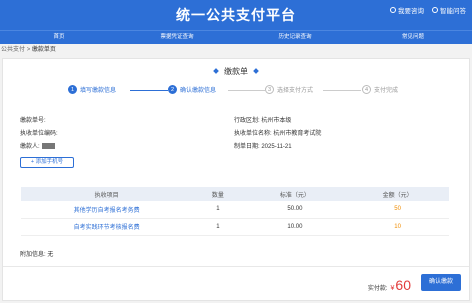  What do you see at coordinates (297, 134) in the screenshot?
I see `unit-name-value: 杭州市教育考试院` at bounding box center [297, 134].